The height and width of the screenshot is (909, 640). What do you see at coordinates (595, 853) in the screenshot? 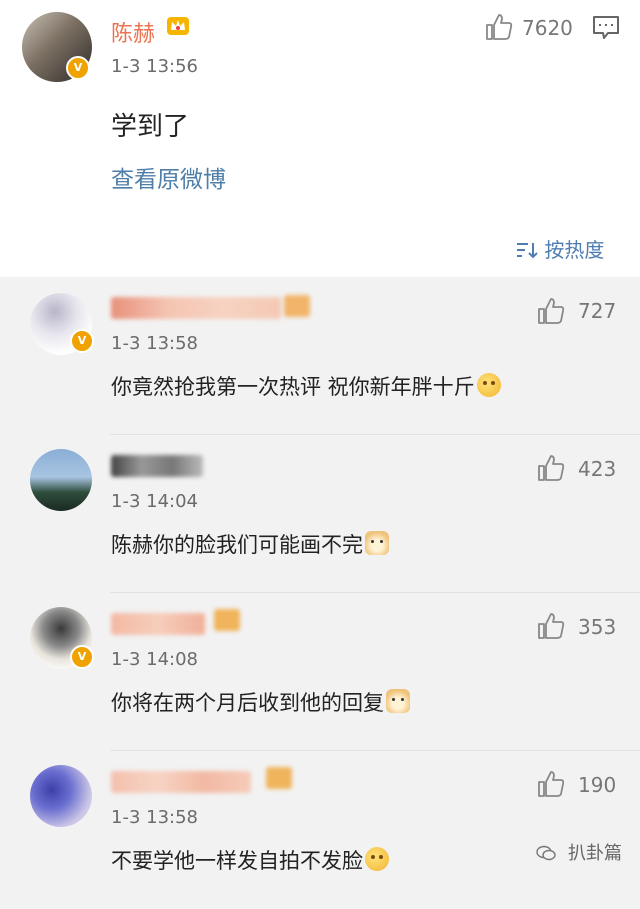
I see `watermark-text: 扒卦篇` at bounding box center [595, 853].